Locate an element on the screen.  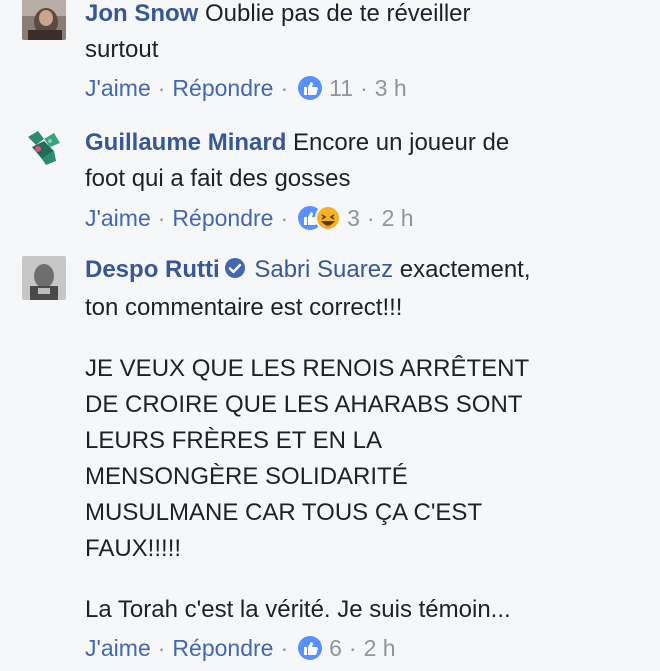
comment-actions: J'aime · Répondre · 11 · 3 h is located at coordinates (246, 88).